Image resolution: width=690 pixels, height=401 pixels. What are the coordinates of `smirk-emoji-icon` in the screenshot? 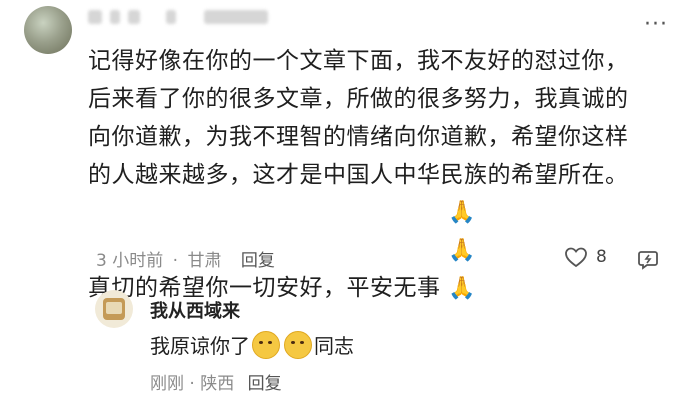 It's located at (266, 344).